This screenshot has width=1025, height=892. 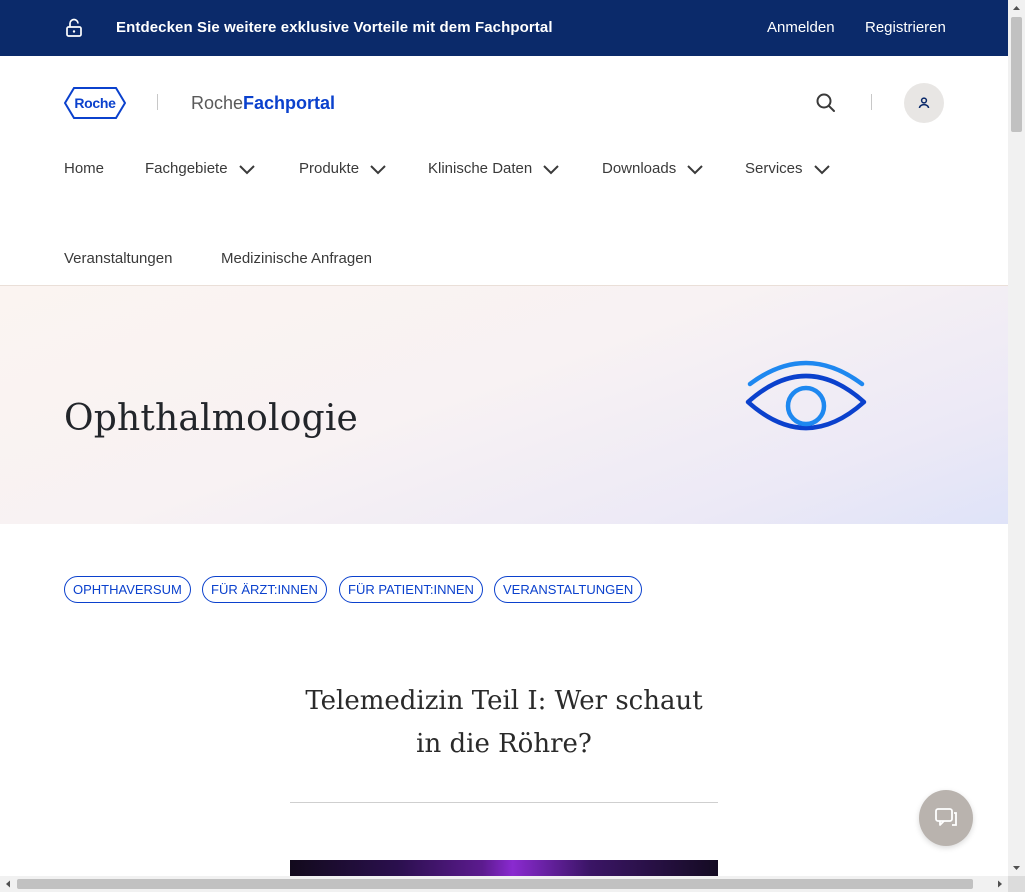 What do you see at coordinates (127, 589) in the screenshot?
I see `tag-ophthaversum: OPHTHAVERSUM` at bounding box center [127, 589].